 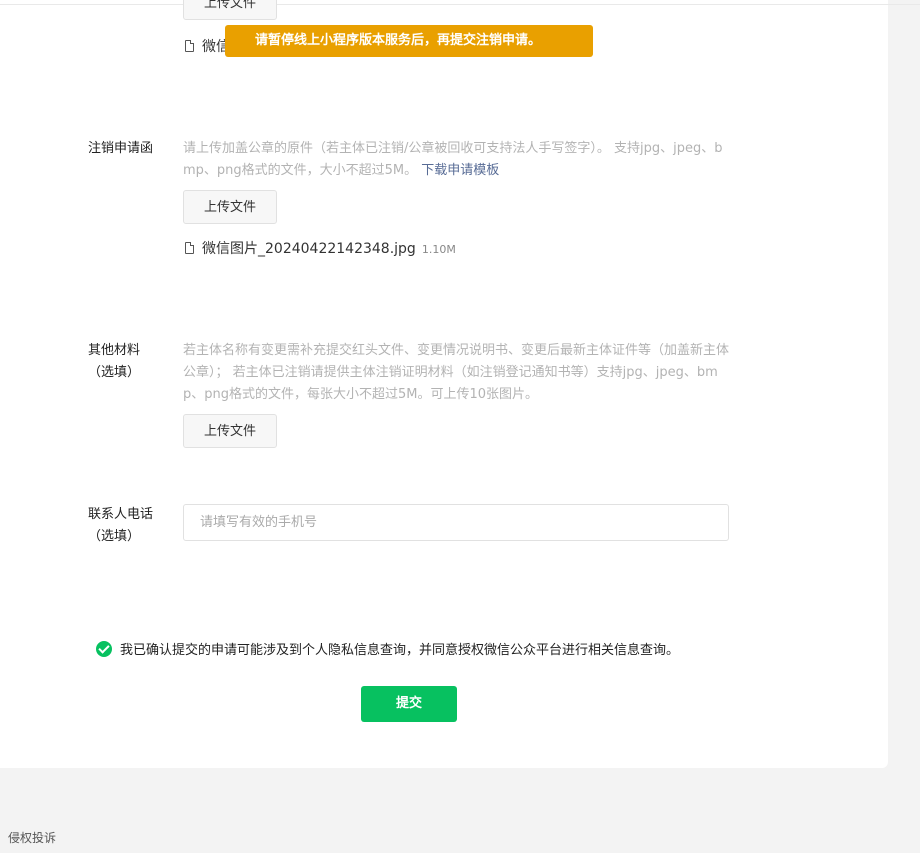 I want to click on report-infringement-link: 侵权投诉, so click(x=32, y=837).